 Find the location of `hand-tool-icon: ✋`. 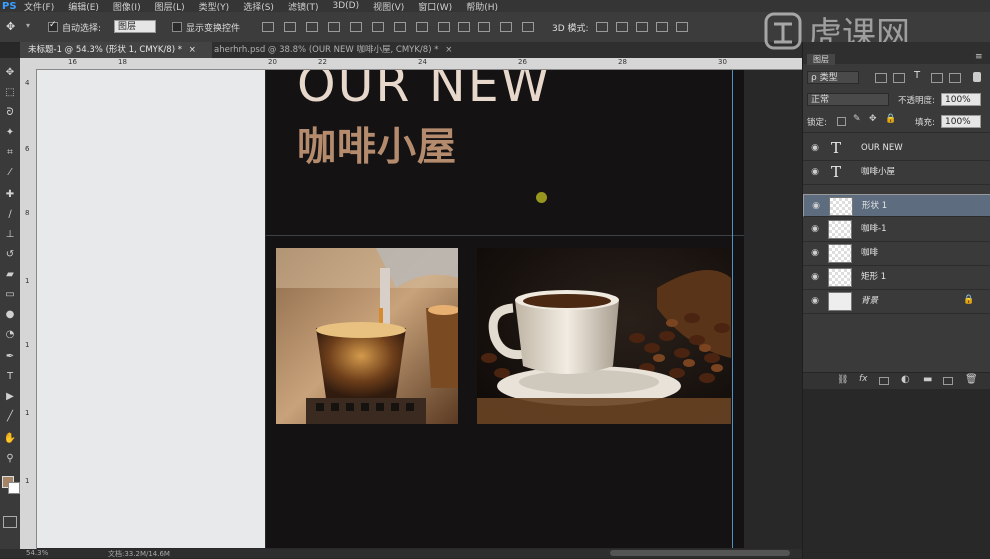

hand-tool-icon: ✋ is located at coordinates (10, 439).